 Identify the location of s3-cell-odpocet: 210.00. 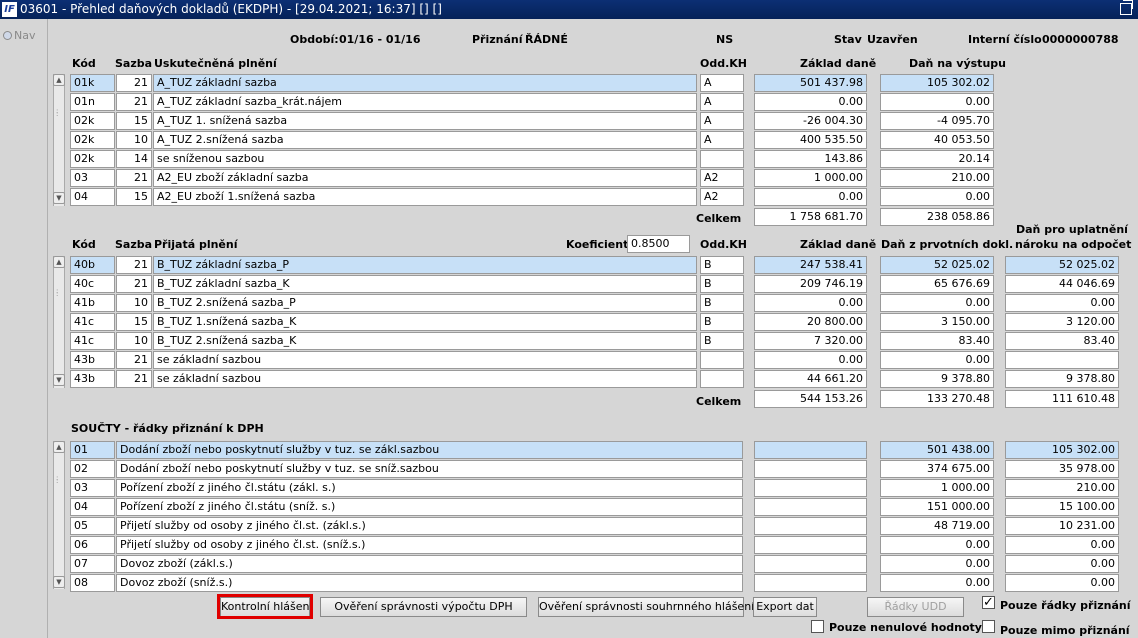
(1062, 488).